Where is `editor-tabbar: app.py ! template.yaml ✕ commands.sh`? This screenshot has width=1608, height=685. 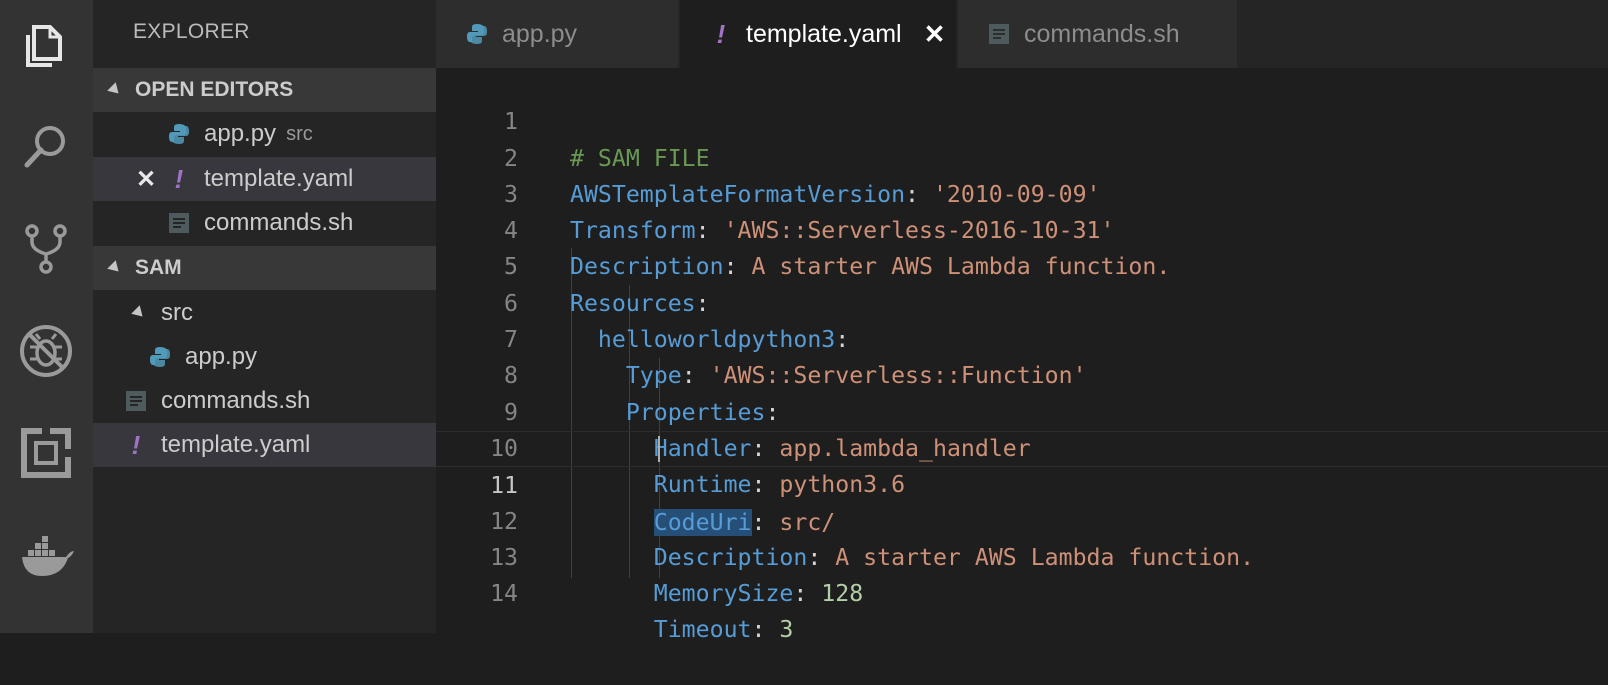
editor-tabbar: app.py ! template.yaml ✕ commands.sh is located at coordinates (1022, 34).